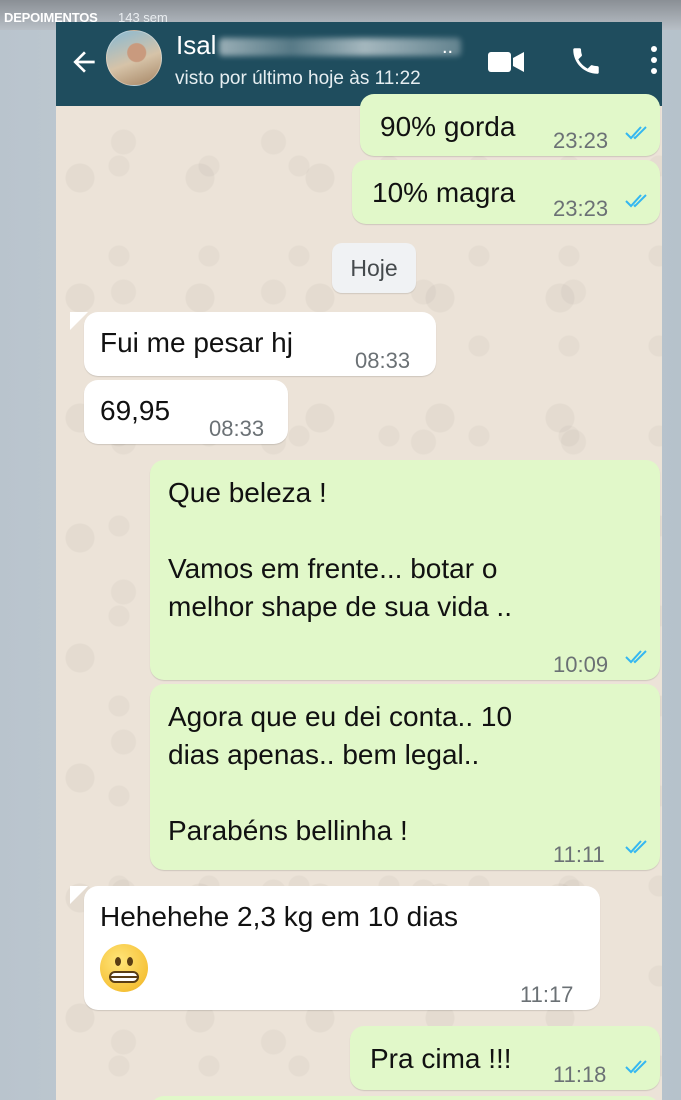 This screenshot has height=1100, width=681. I want to click on contact-avatar, so click(134, 58).